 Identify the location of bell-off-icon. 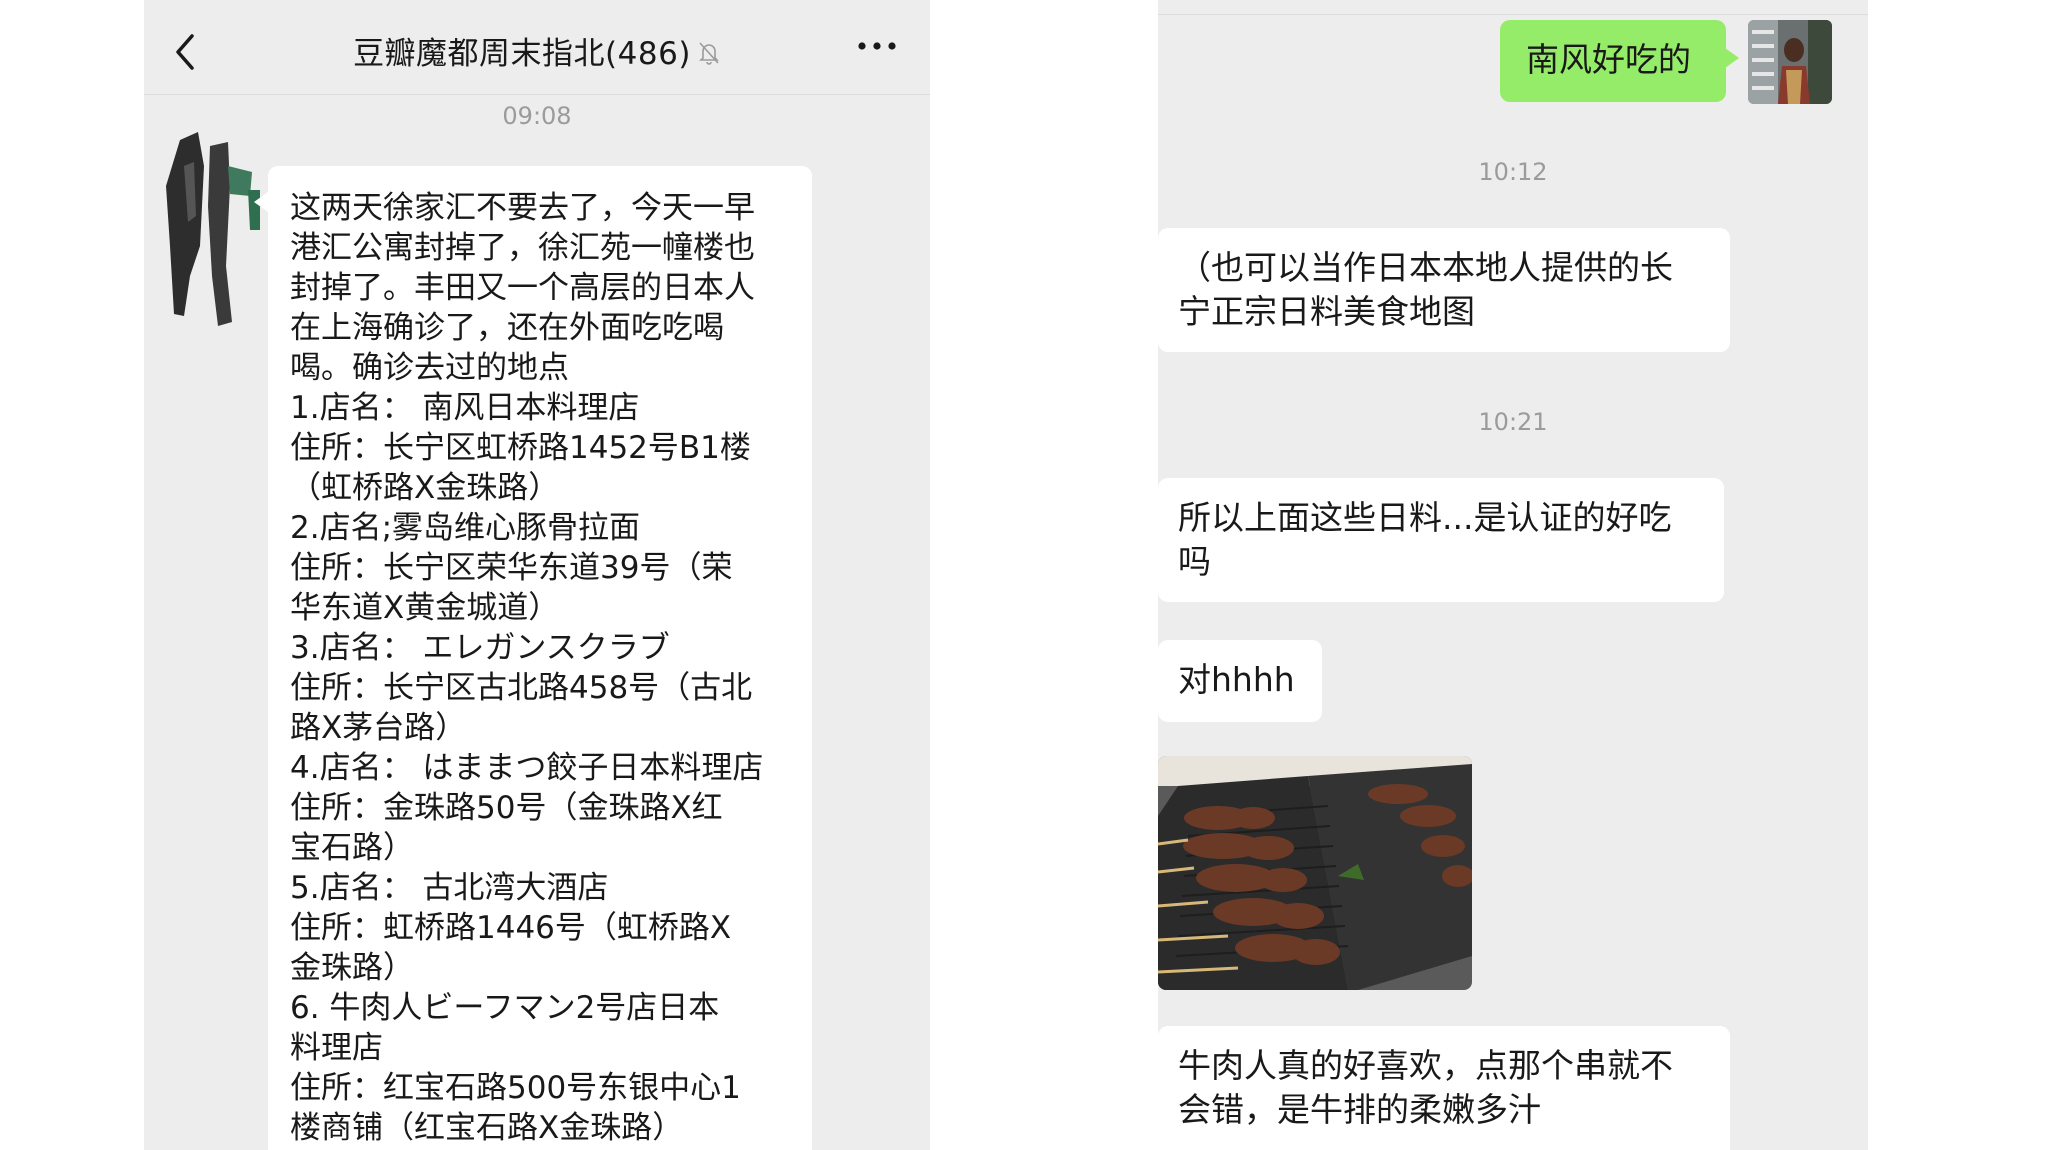
(708, 53).